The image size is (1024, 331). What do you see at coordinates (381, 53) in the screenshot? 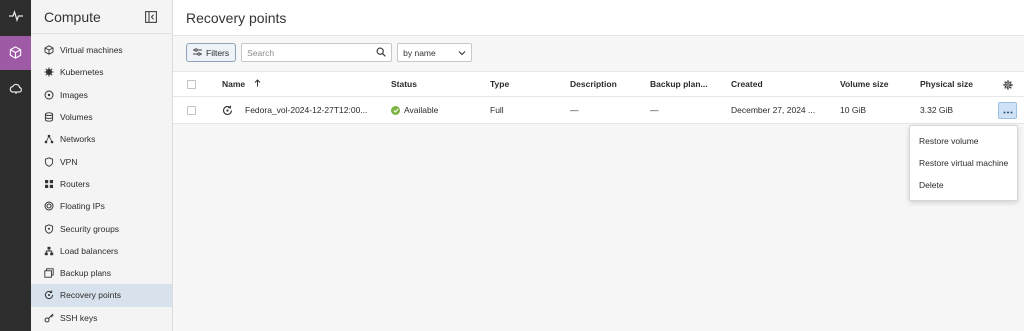
I see `search-icon` at bounding box center [381, 53].